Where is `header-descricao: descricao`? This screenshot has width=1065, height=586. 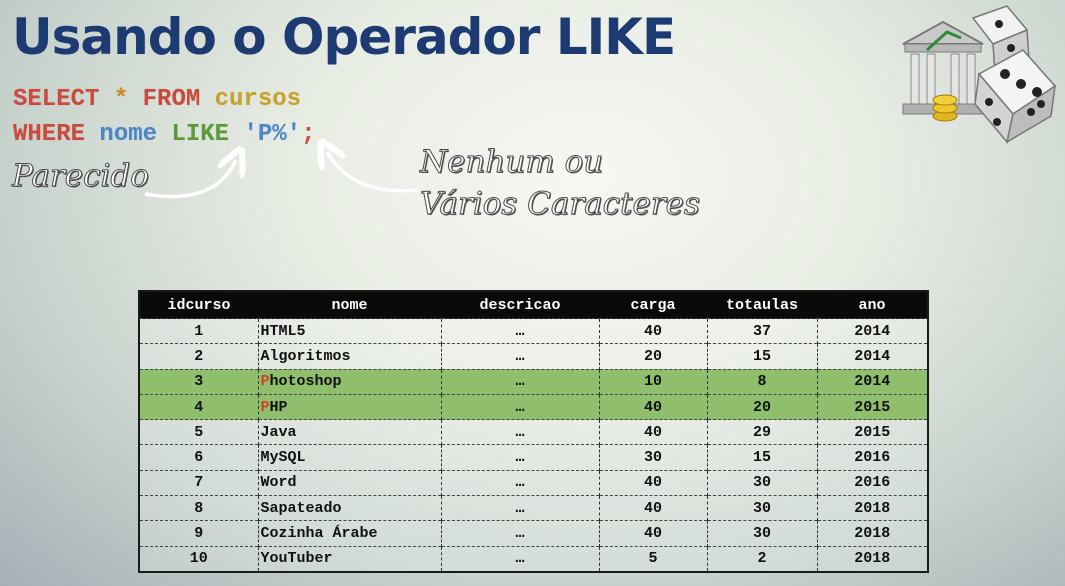 header-descricao: descricao is located at coordinates (520, 305).